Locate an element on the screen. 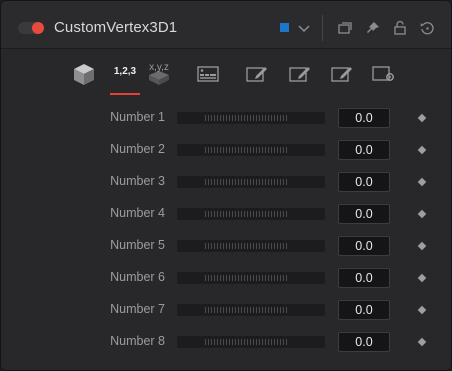  reset-icon is located at coordinates (427, 28).